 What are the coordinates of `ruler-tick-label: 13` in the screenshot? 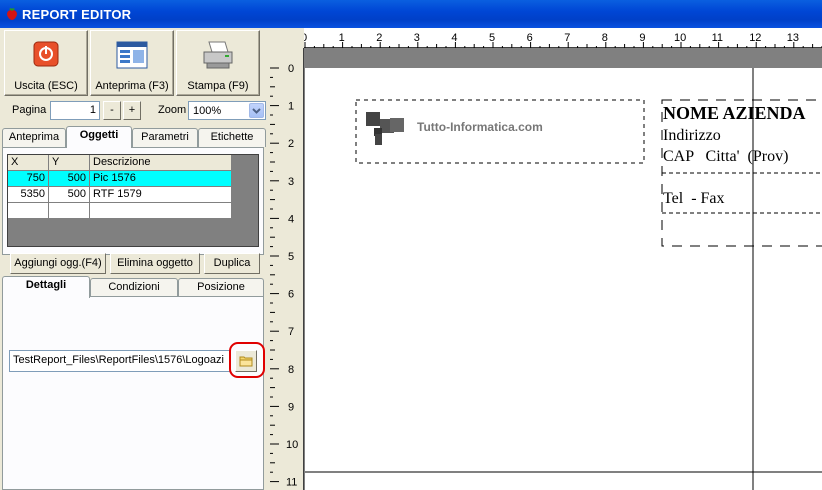 It's located at (793, 38).